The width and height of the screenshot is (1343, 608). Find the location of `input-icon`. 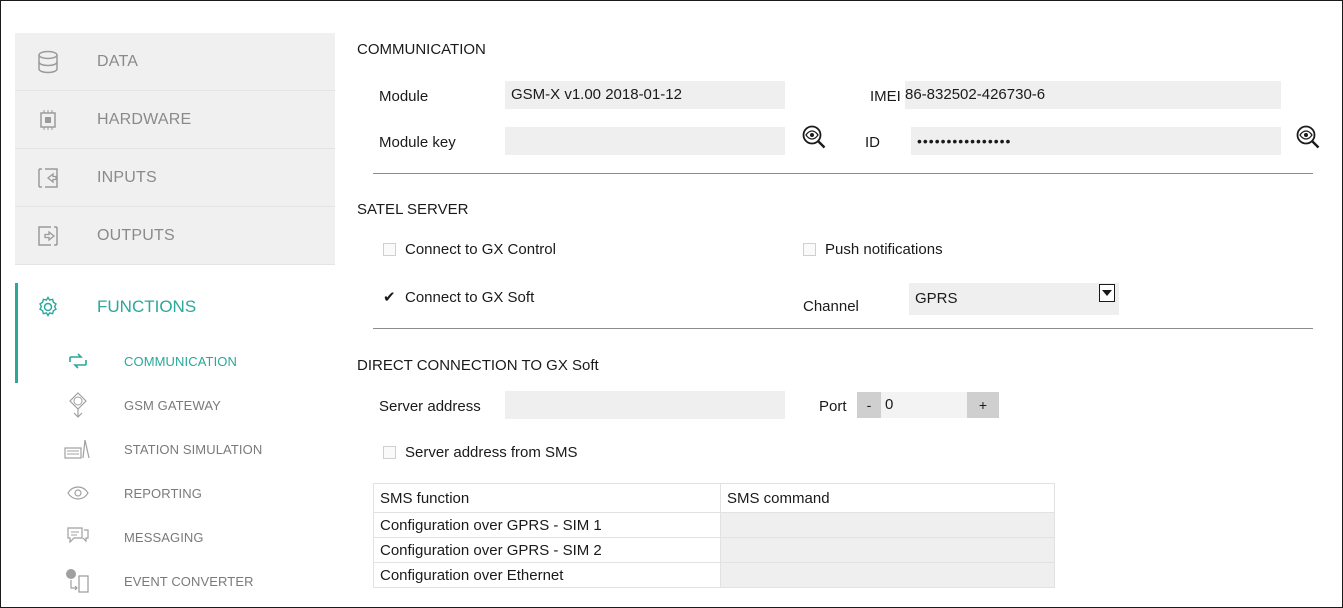

input-icon is located at coordinates (58, 178).